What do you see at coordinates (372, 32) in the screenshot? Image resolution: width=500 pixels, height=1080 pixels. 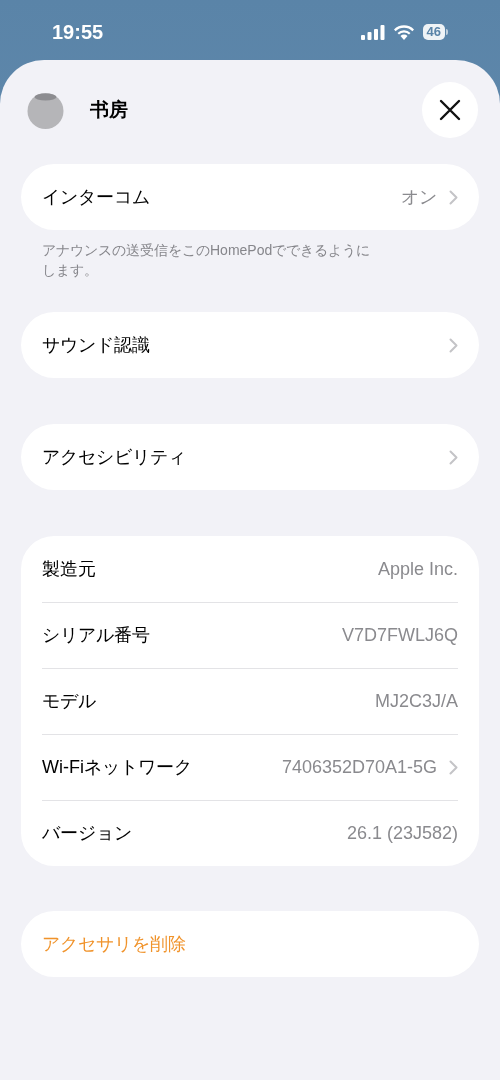 I see `signal-icon` at bounding box center [372, 32].